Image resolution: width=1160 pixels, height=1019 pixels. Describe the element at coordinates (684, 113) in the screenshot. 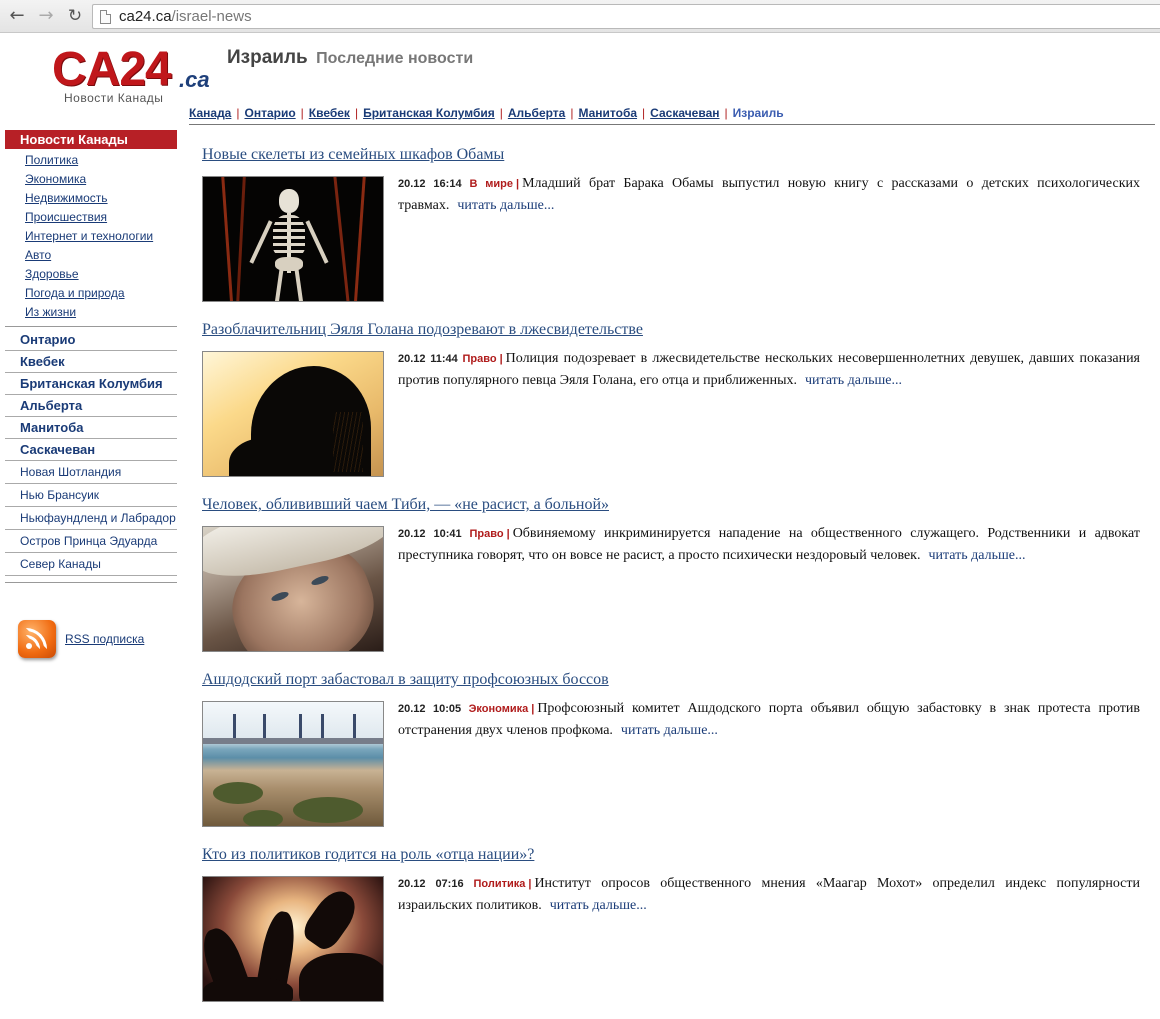

I see `region-nav-link: Саскачеван` at that location.